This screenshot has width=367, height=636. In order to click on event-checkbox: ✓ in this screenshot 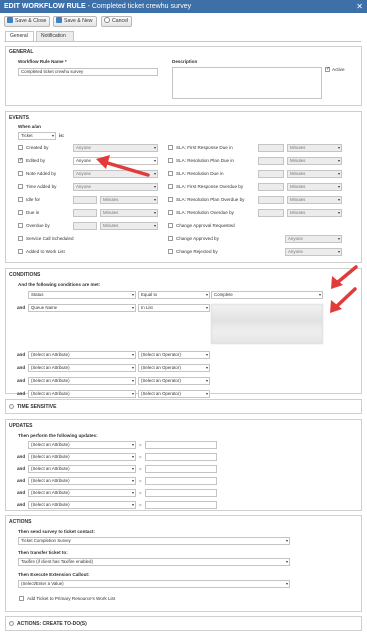, I will do `click(20, 160)`.